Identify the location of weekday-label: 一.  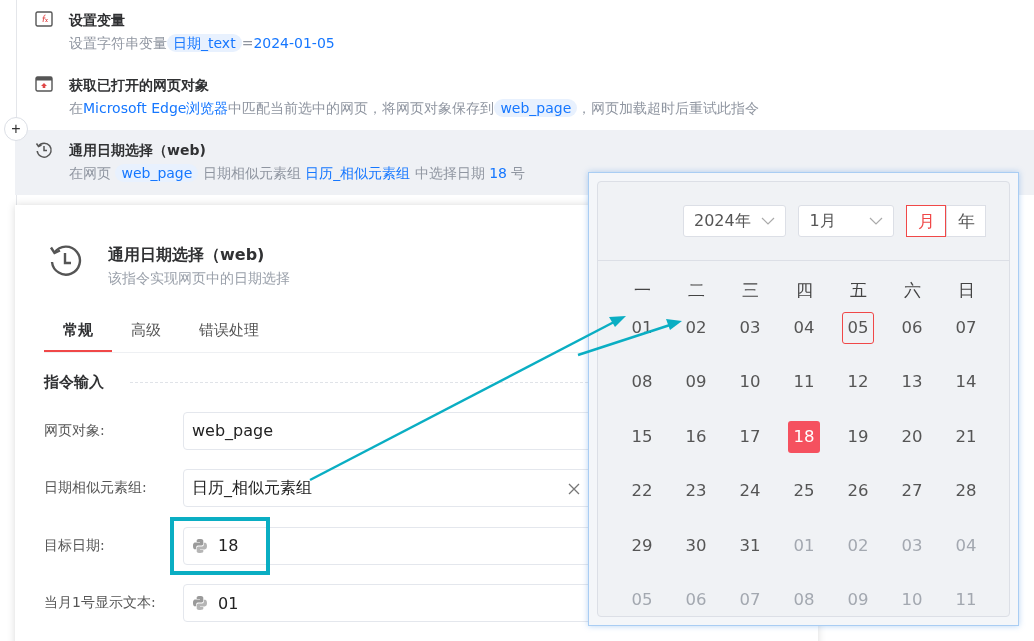
(642, 290).